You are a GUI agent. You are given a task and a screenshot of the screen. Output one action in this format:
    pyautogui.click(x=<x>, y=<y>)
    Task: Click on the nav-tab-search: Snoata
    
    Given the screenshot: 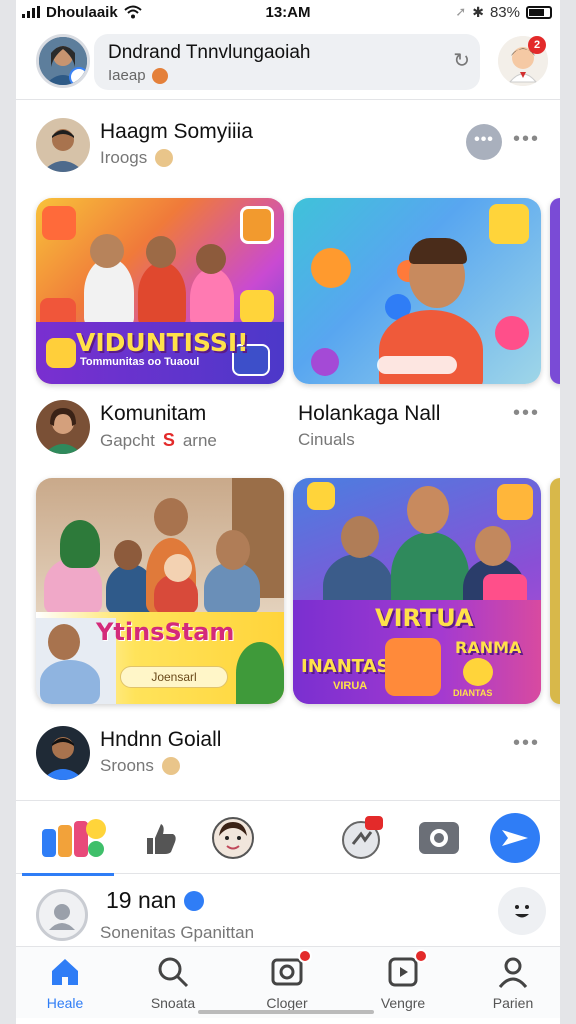 What is the action you would take?
    pyautogui.click(x=173, y=983)
    